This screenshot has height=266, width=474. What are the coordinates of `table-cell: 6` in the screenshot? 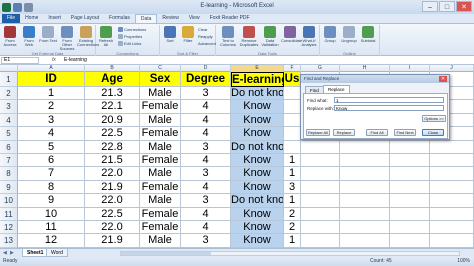 It's located at (51, 161).